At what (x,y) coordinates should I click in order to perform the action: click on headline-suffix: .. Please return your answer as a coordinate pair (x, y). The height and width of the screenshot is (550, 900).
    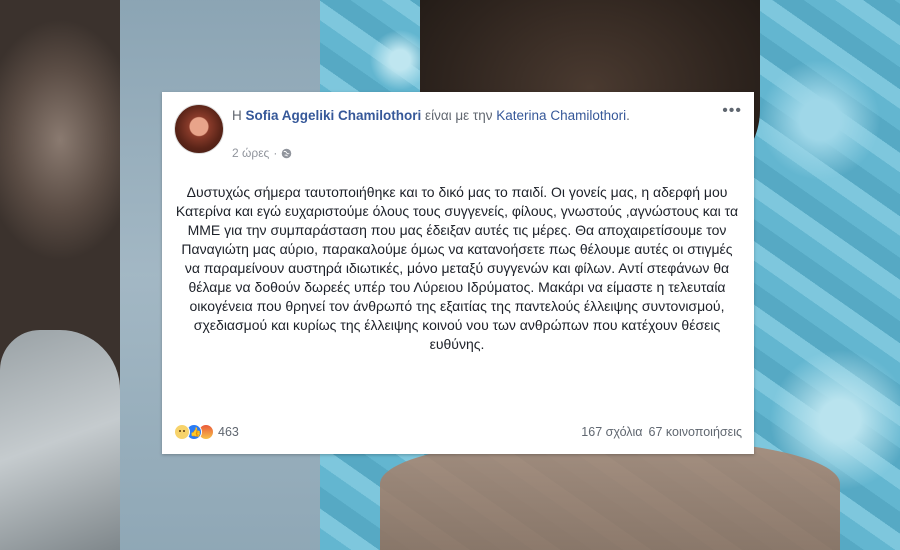
    Looking at the image, I should click on (628, 115).